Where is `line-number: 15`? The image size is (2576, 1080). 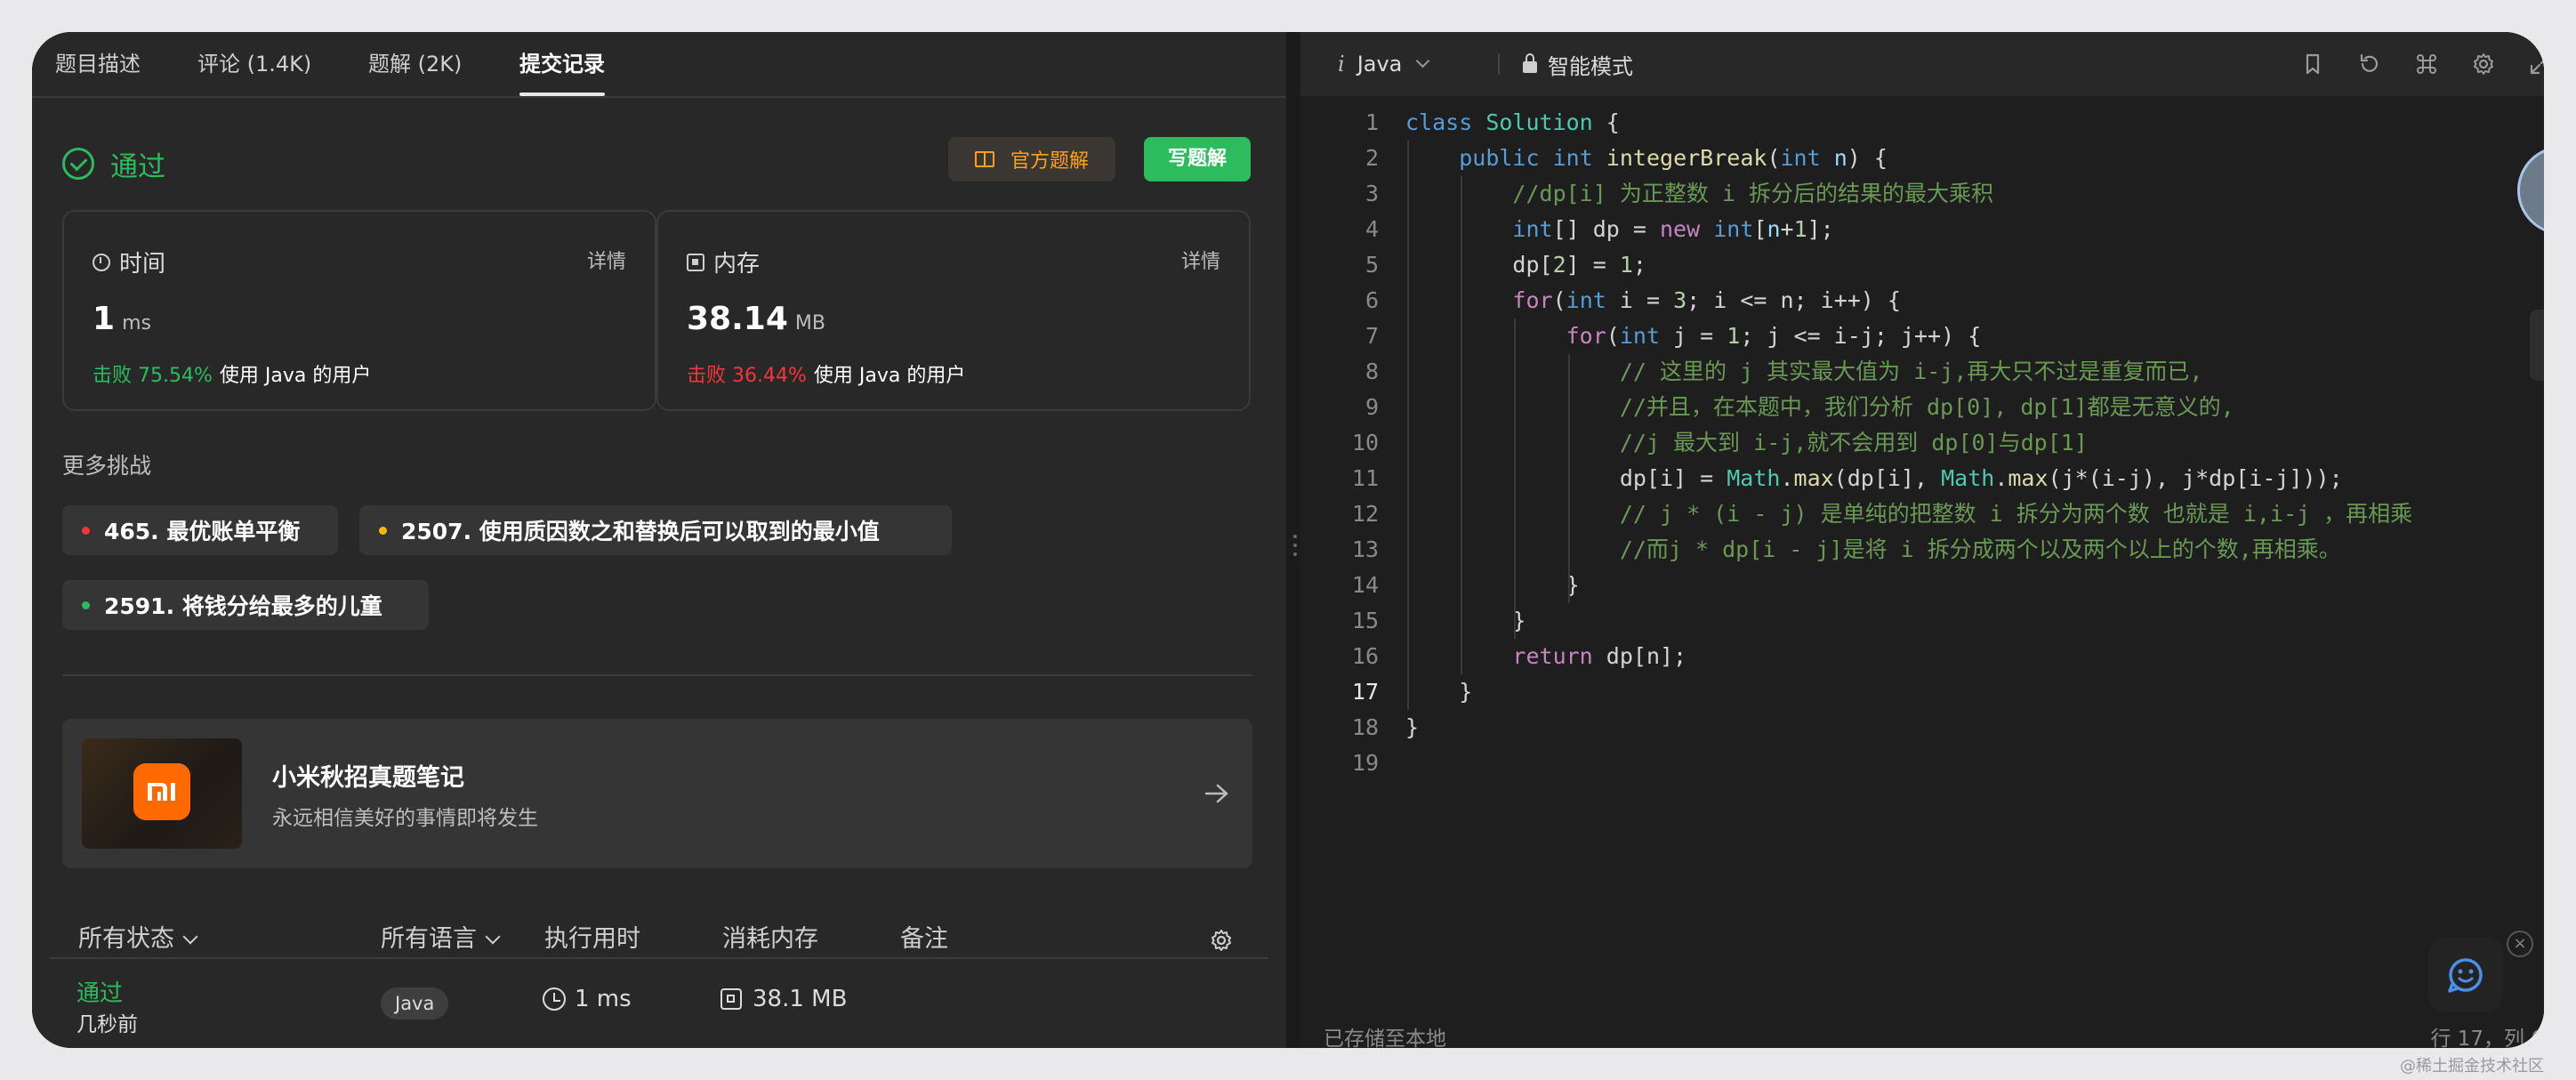
line-number: 15 is located at coordinates (1365, 620).